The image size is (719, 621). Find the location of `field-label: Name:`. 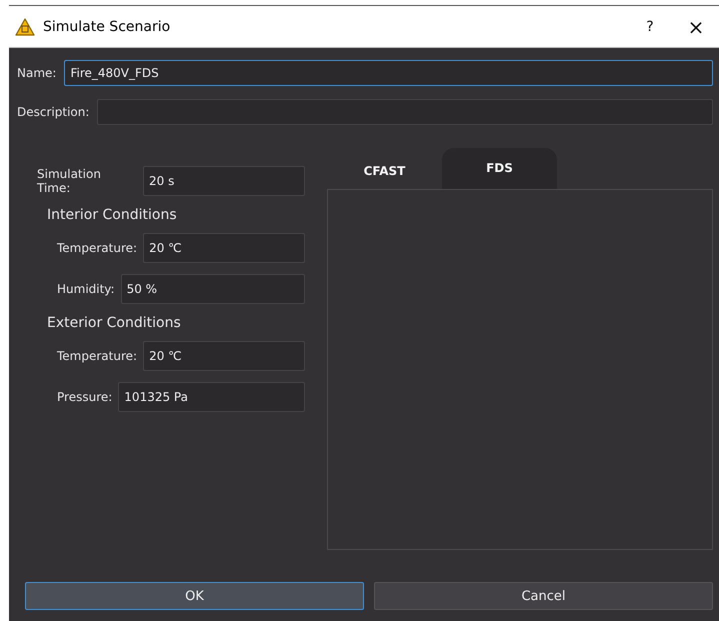

field-label: Name: is located at coordinates (36, 73).